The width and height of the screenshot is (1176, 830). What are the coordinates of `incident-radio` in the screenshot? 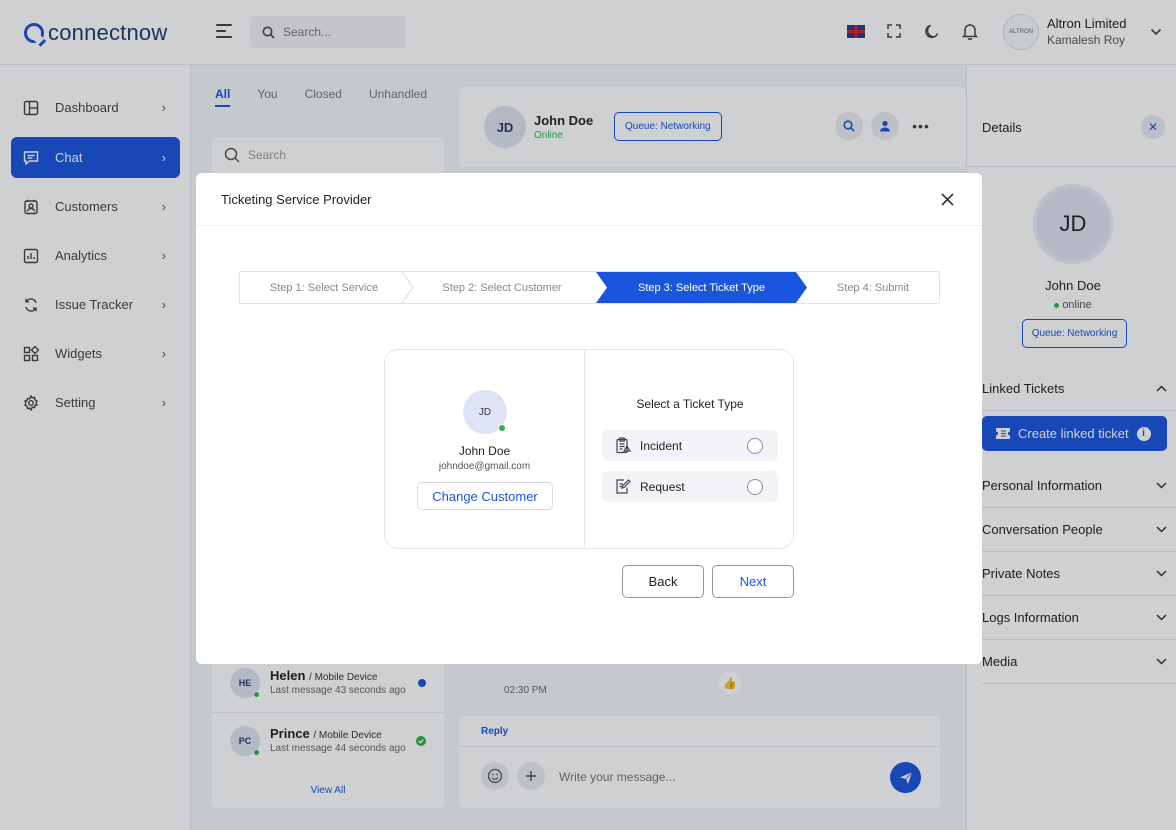 It's located at (755, 445).